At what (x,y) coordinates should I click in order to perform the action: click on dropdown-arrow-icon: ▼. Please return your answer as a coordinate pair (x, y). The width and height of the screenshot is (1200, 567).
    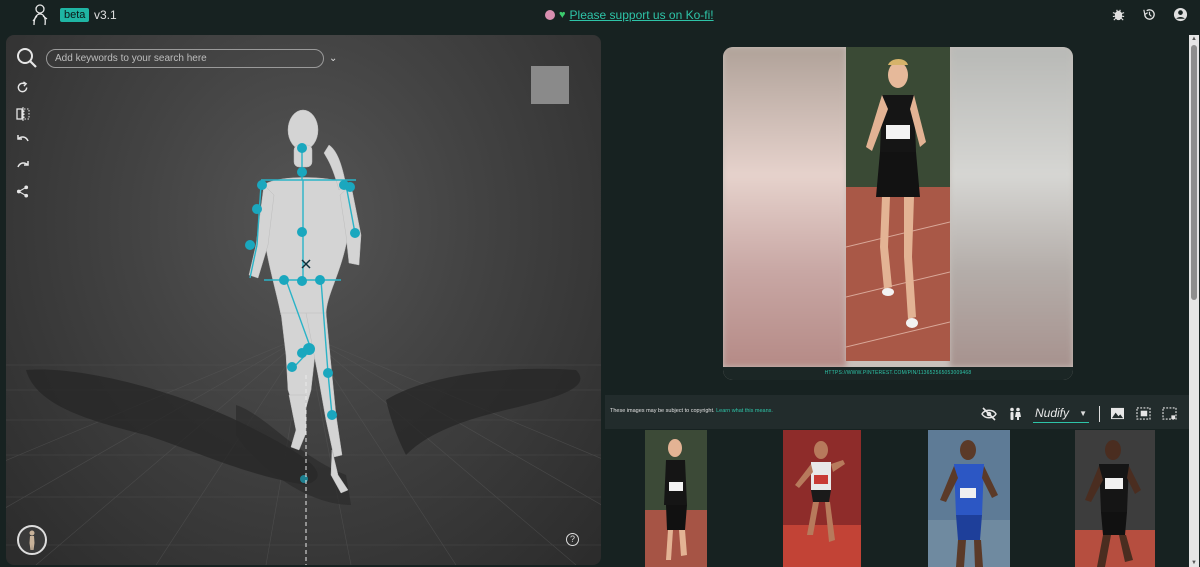
    Looking at the image, I should click on (1083, 413).